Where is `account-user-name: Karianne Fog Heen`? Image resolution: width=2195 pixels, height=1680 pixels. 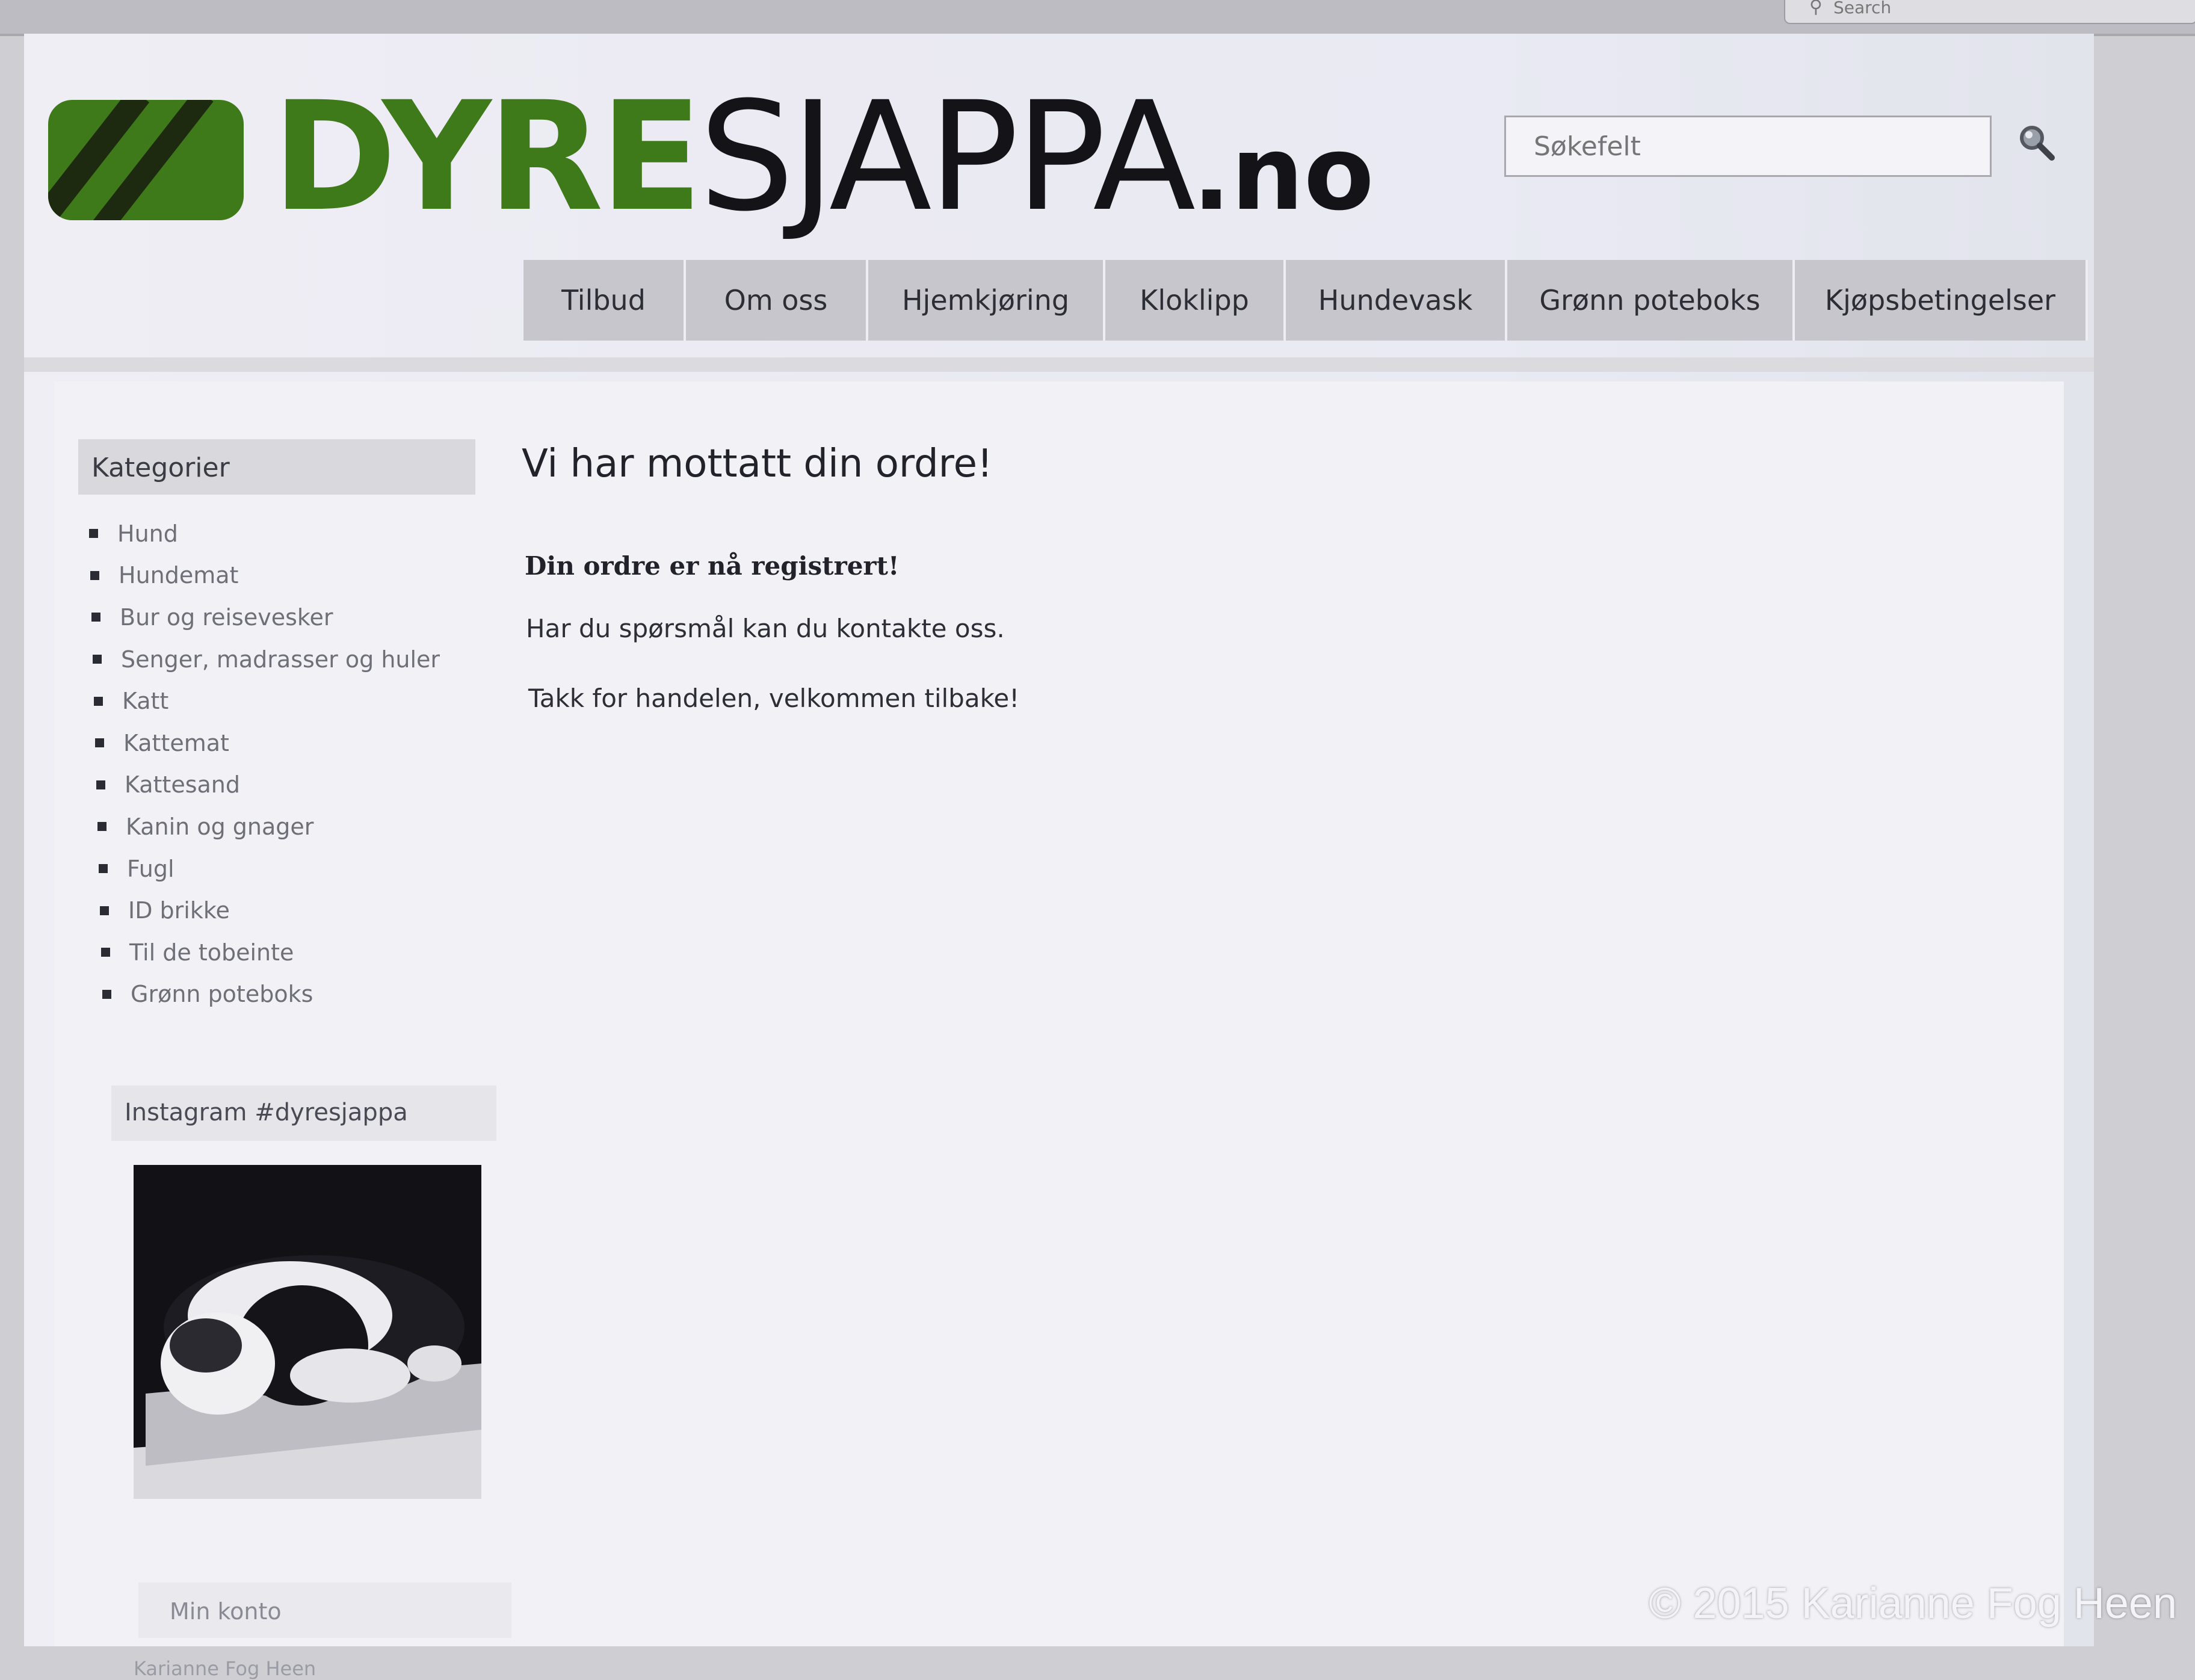
account-user-name: Karianne Fog Heen is located at coordinates (225, 1669).